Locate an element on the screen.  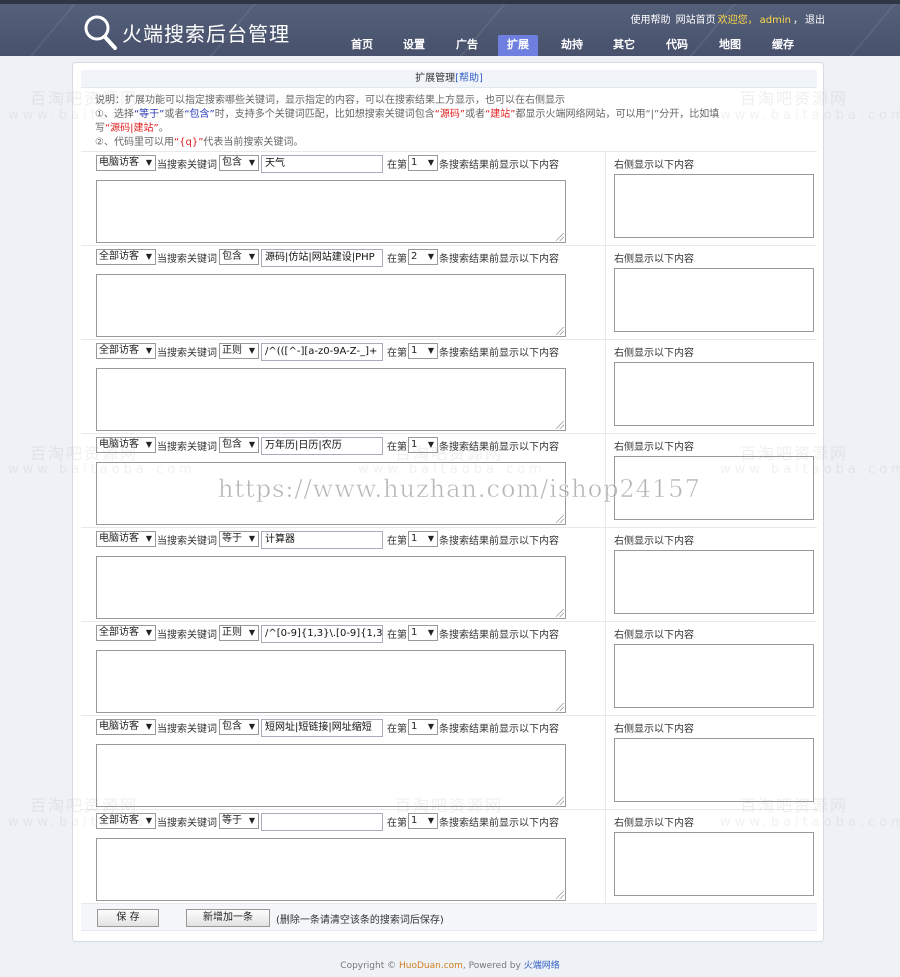
keyword-input: 计算器 is located at coordinates (322, 540).